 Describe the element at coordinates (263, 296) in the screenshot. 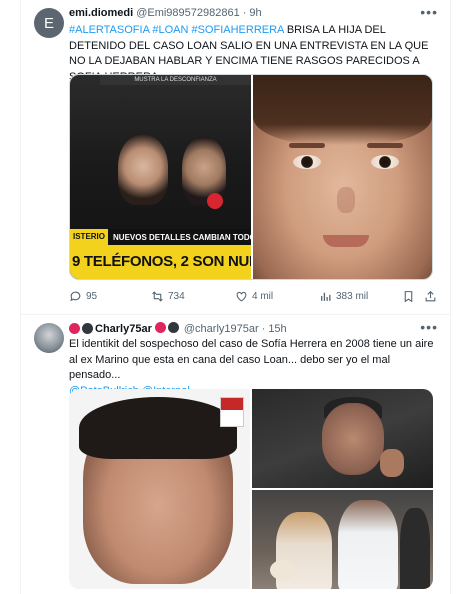

I see `like-count: 4 mil` at that location.